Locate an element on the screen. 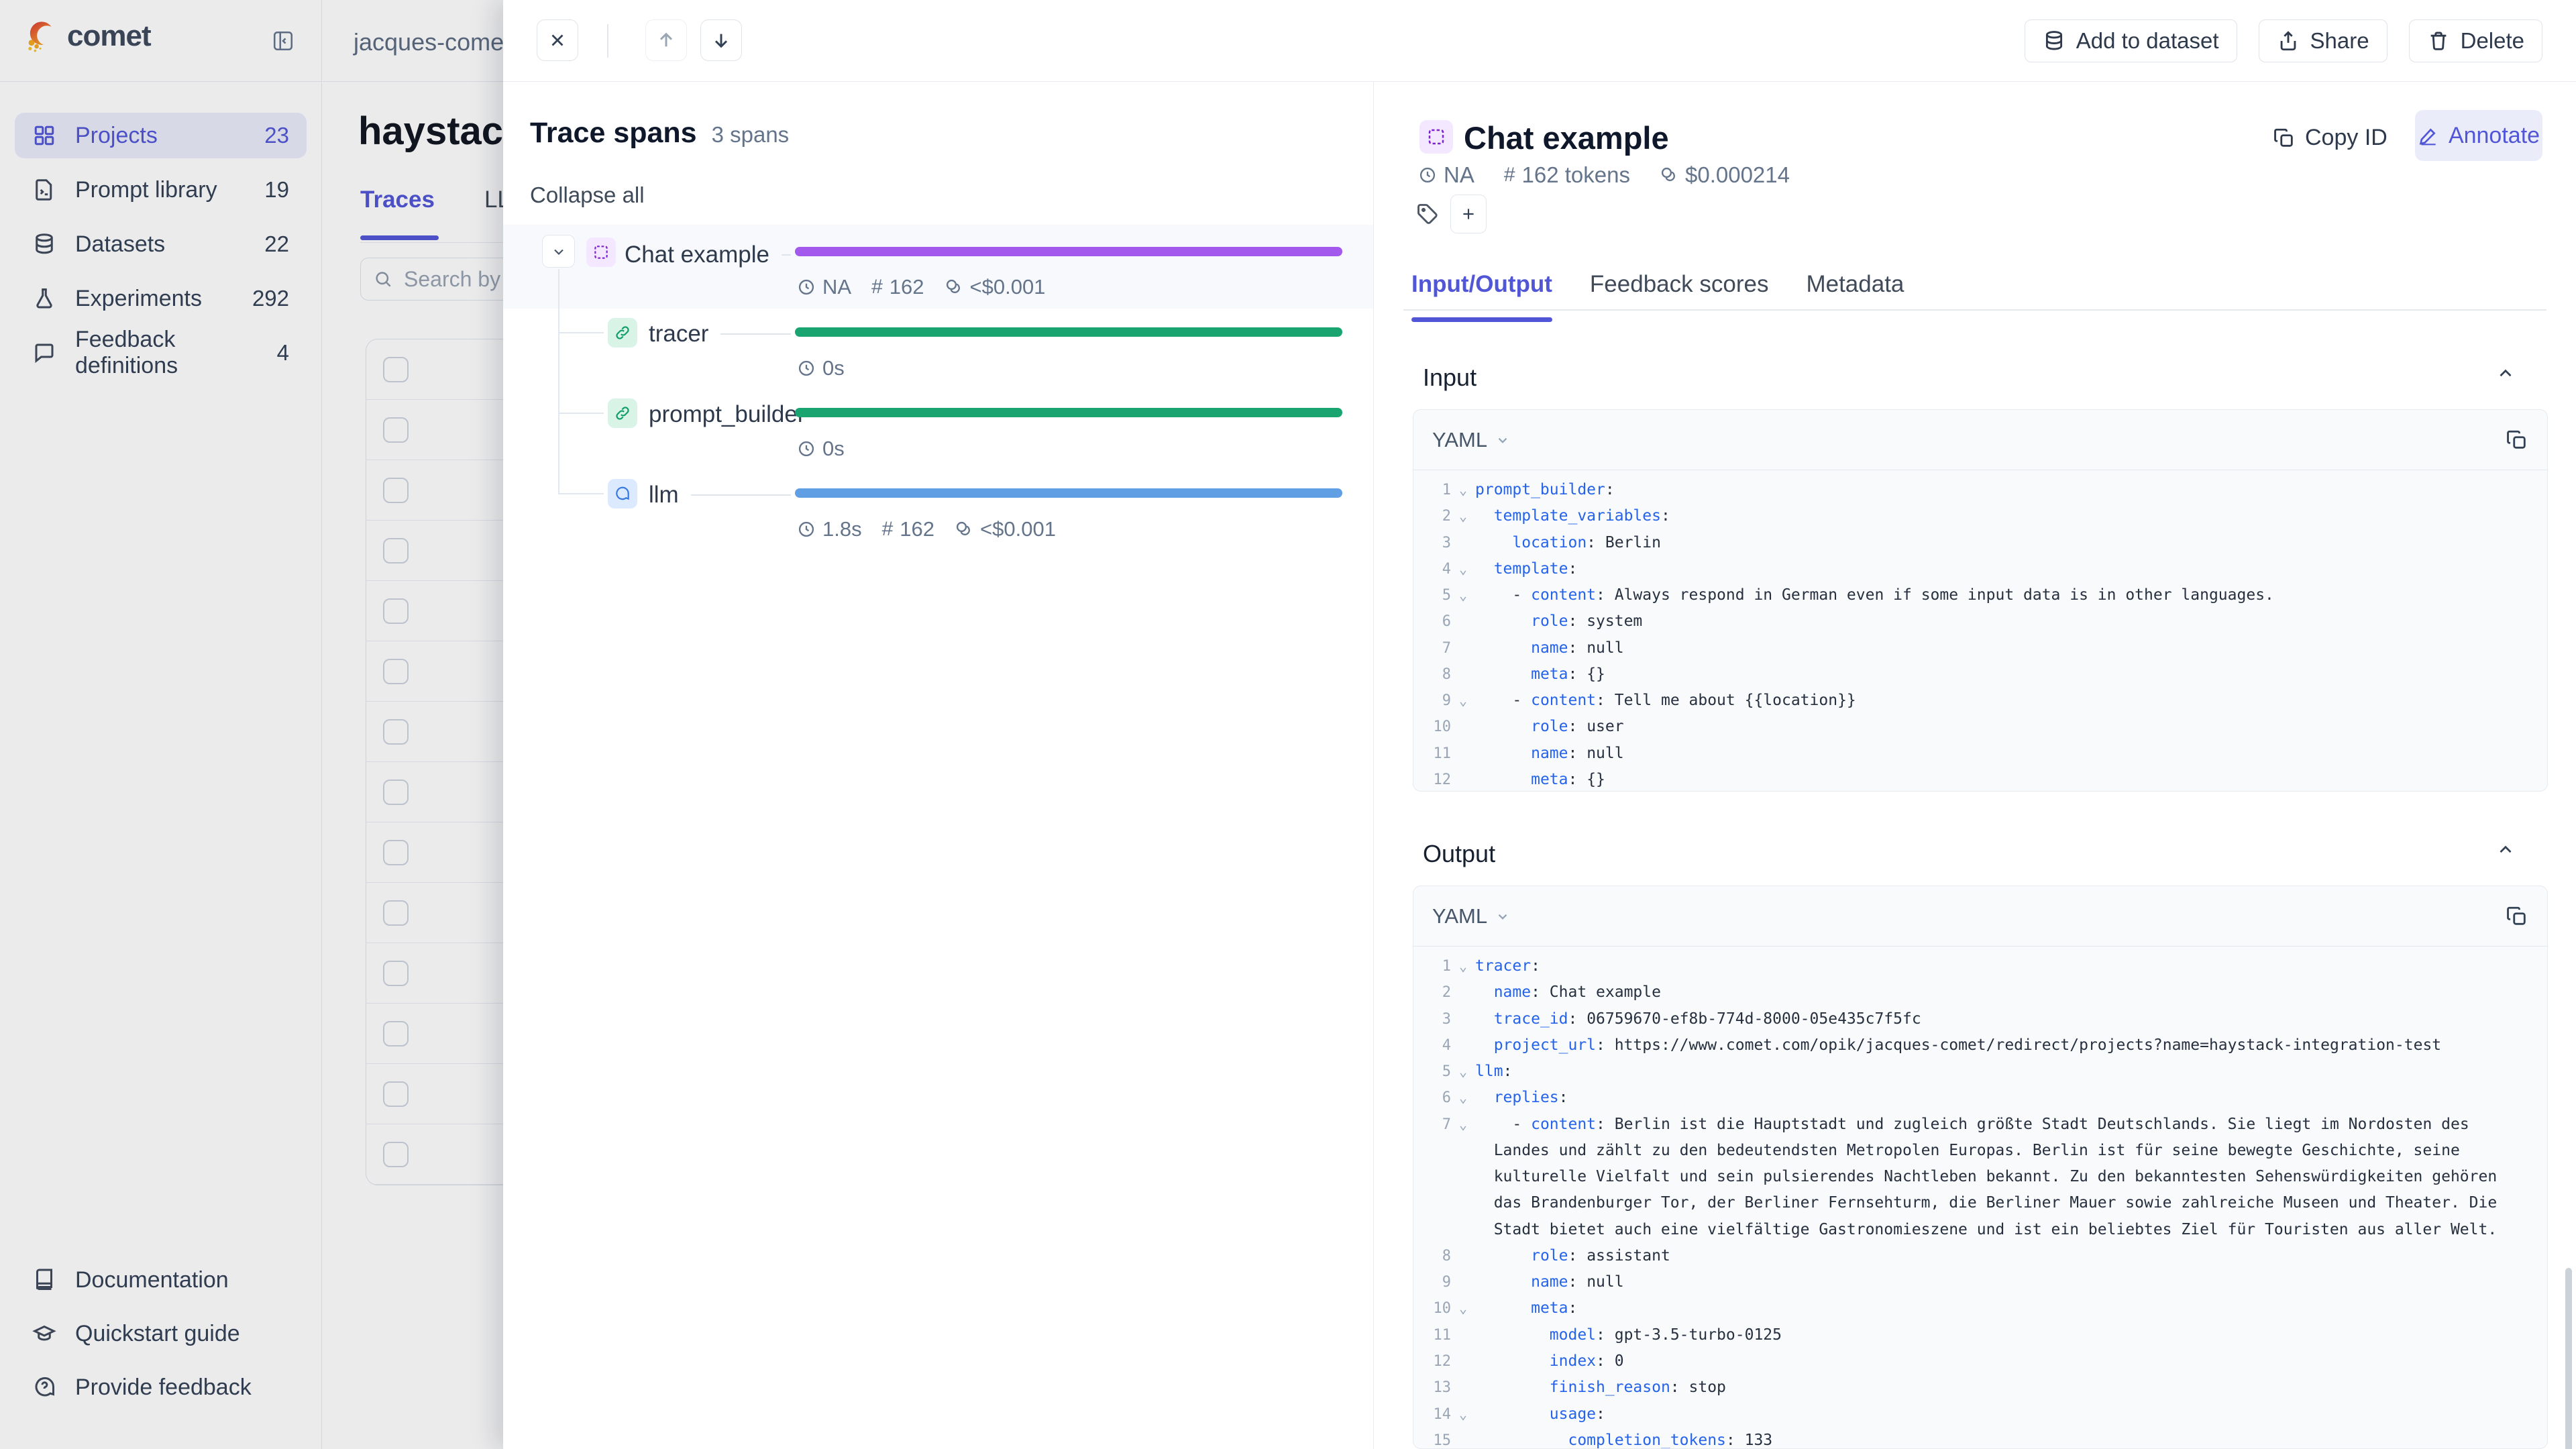 The width and height of the screenshot is (2576, 1449). collapse-input-button is located at coordinates (2506, 374).